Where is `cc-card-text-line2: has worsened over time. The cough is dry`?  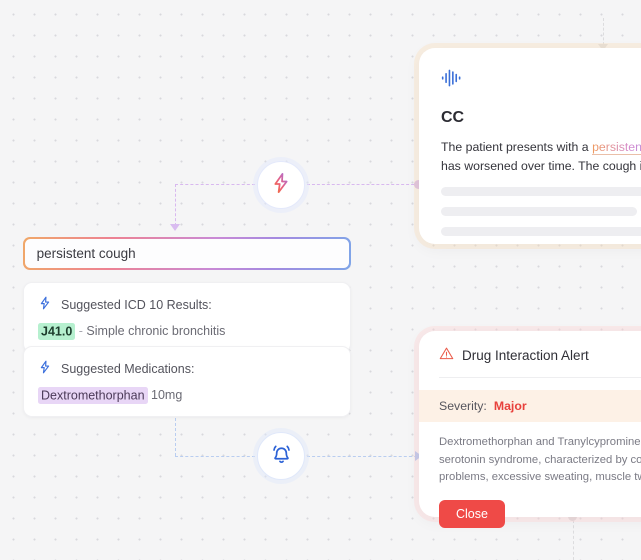 cc-card-text-line2: has worsened over time. The cough is dry is located at coordinates (541, 166).